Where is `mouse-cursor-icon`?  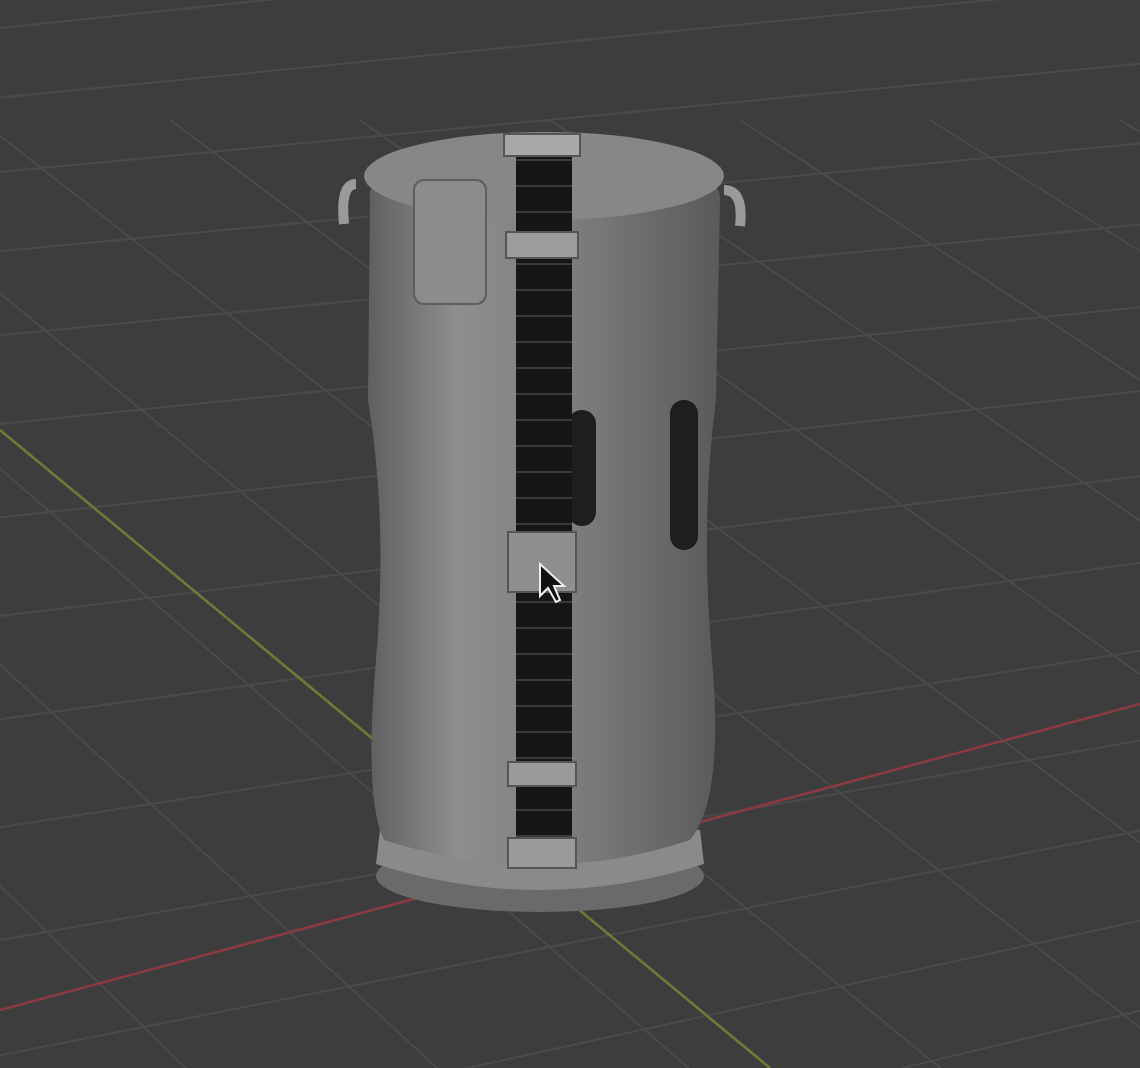
mouse-cursor-icon is located at coordinates (553, 582).